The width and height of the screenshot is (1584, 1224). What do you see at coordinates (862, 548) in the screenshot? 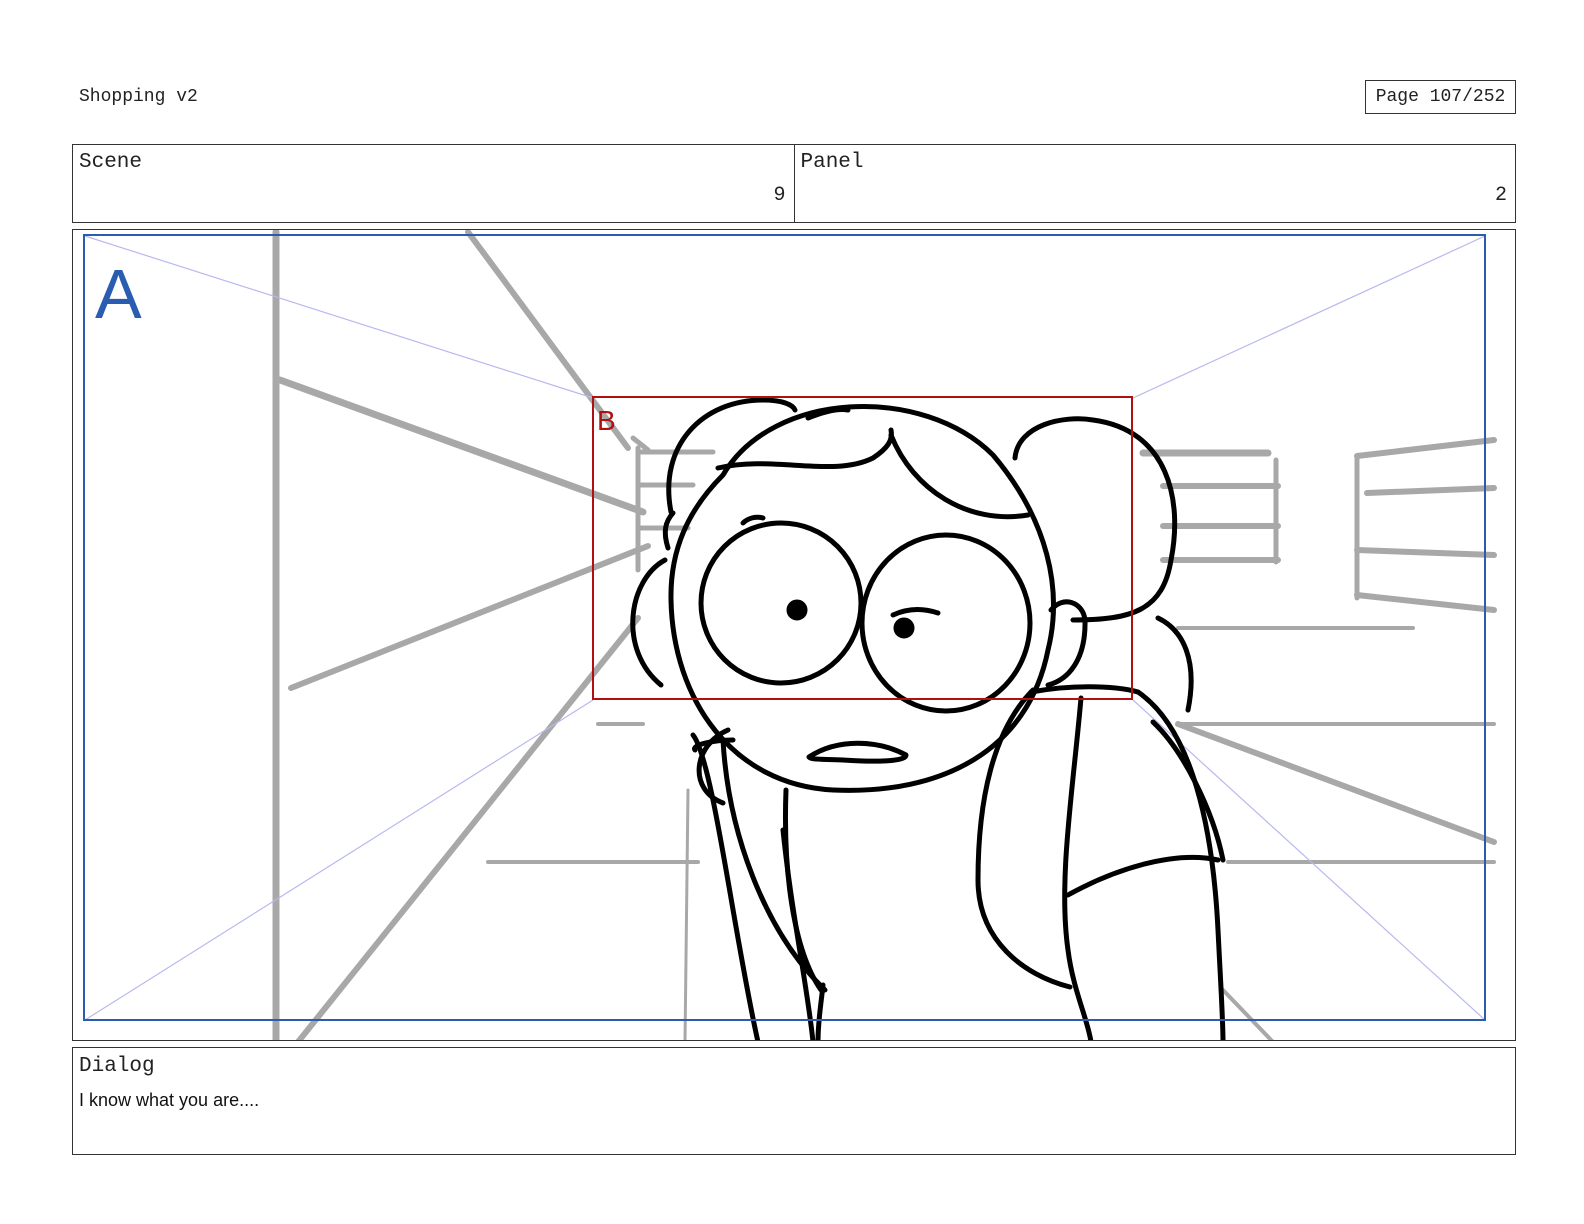
I see `frame-b-outline` at bounding box center [862, 548].